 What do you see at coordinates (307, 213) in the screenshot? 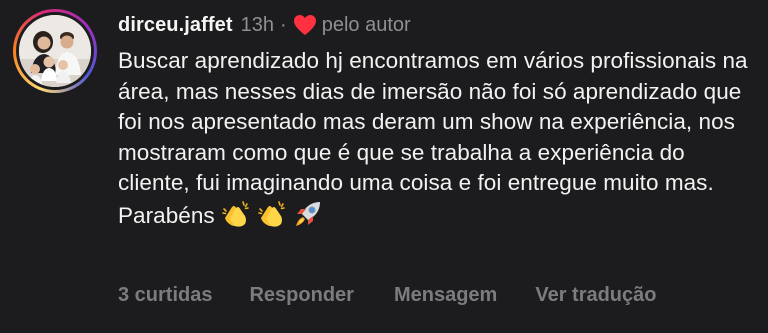
I see `rocket-icon` at bounding box center [307, 213].